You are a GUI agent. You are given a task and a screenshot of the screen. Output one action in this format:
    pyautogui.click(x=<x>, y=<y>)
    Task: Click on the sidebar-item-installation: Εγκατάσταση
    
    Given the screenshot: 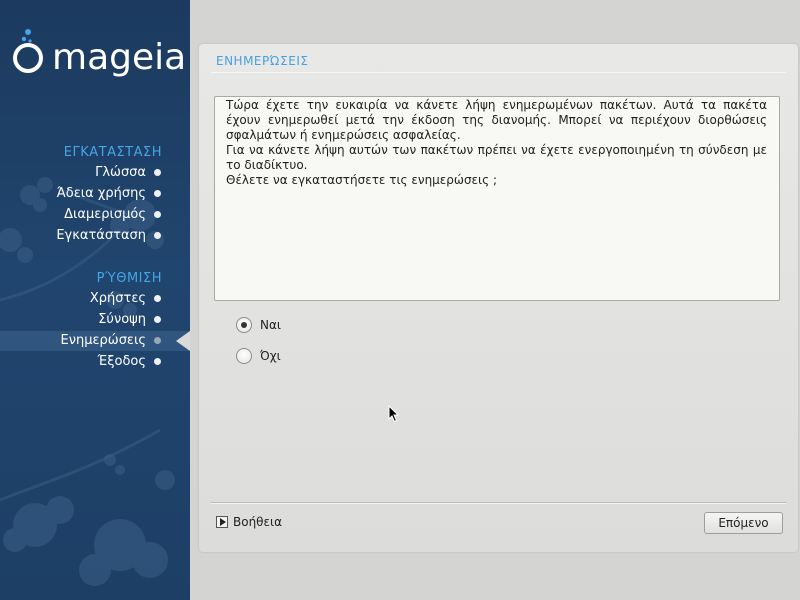 What is the action you would take?
    pyautogui.click(x=95, y=236)
    